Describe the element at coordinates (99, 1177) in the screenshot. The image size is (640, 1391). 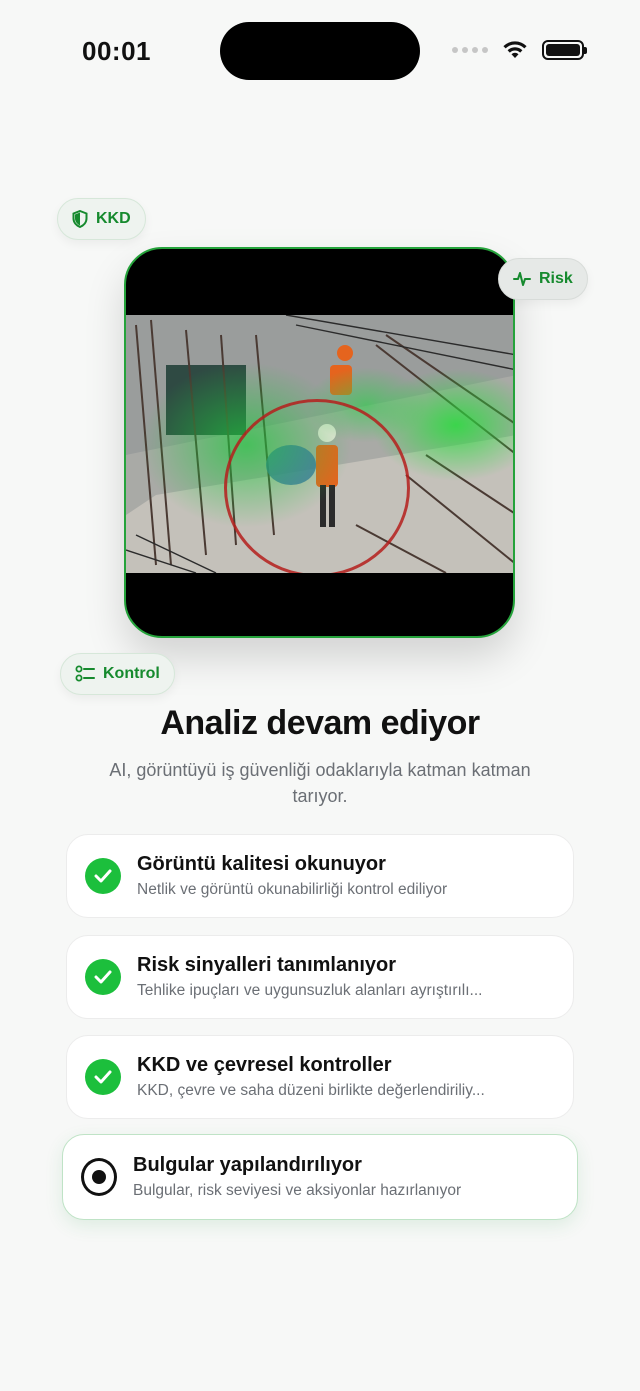
I see `in-progress-radio-icon` at that location.